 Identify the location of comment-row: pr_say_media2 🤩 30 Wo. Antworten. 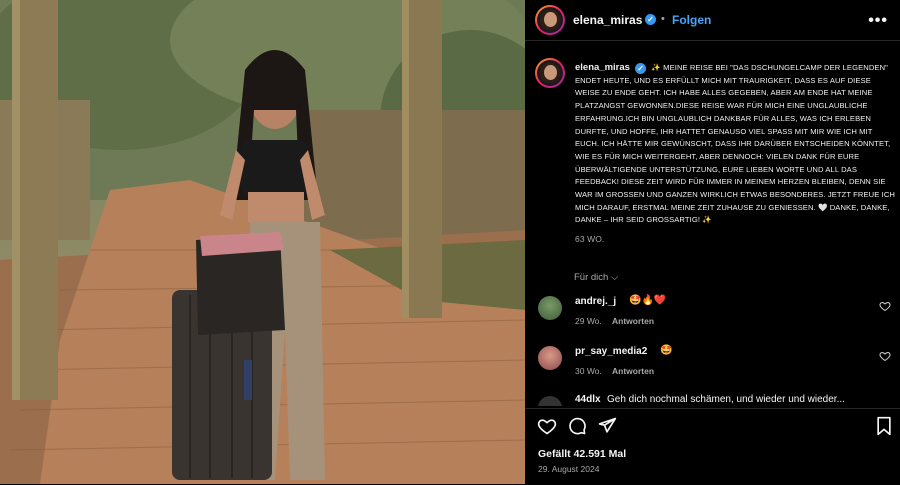
(715, 364).